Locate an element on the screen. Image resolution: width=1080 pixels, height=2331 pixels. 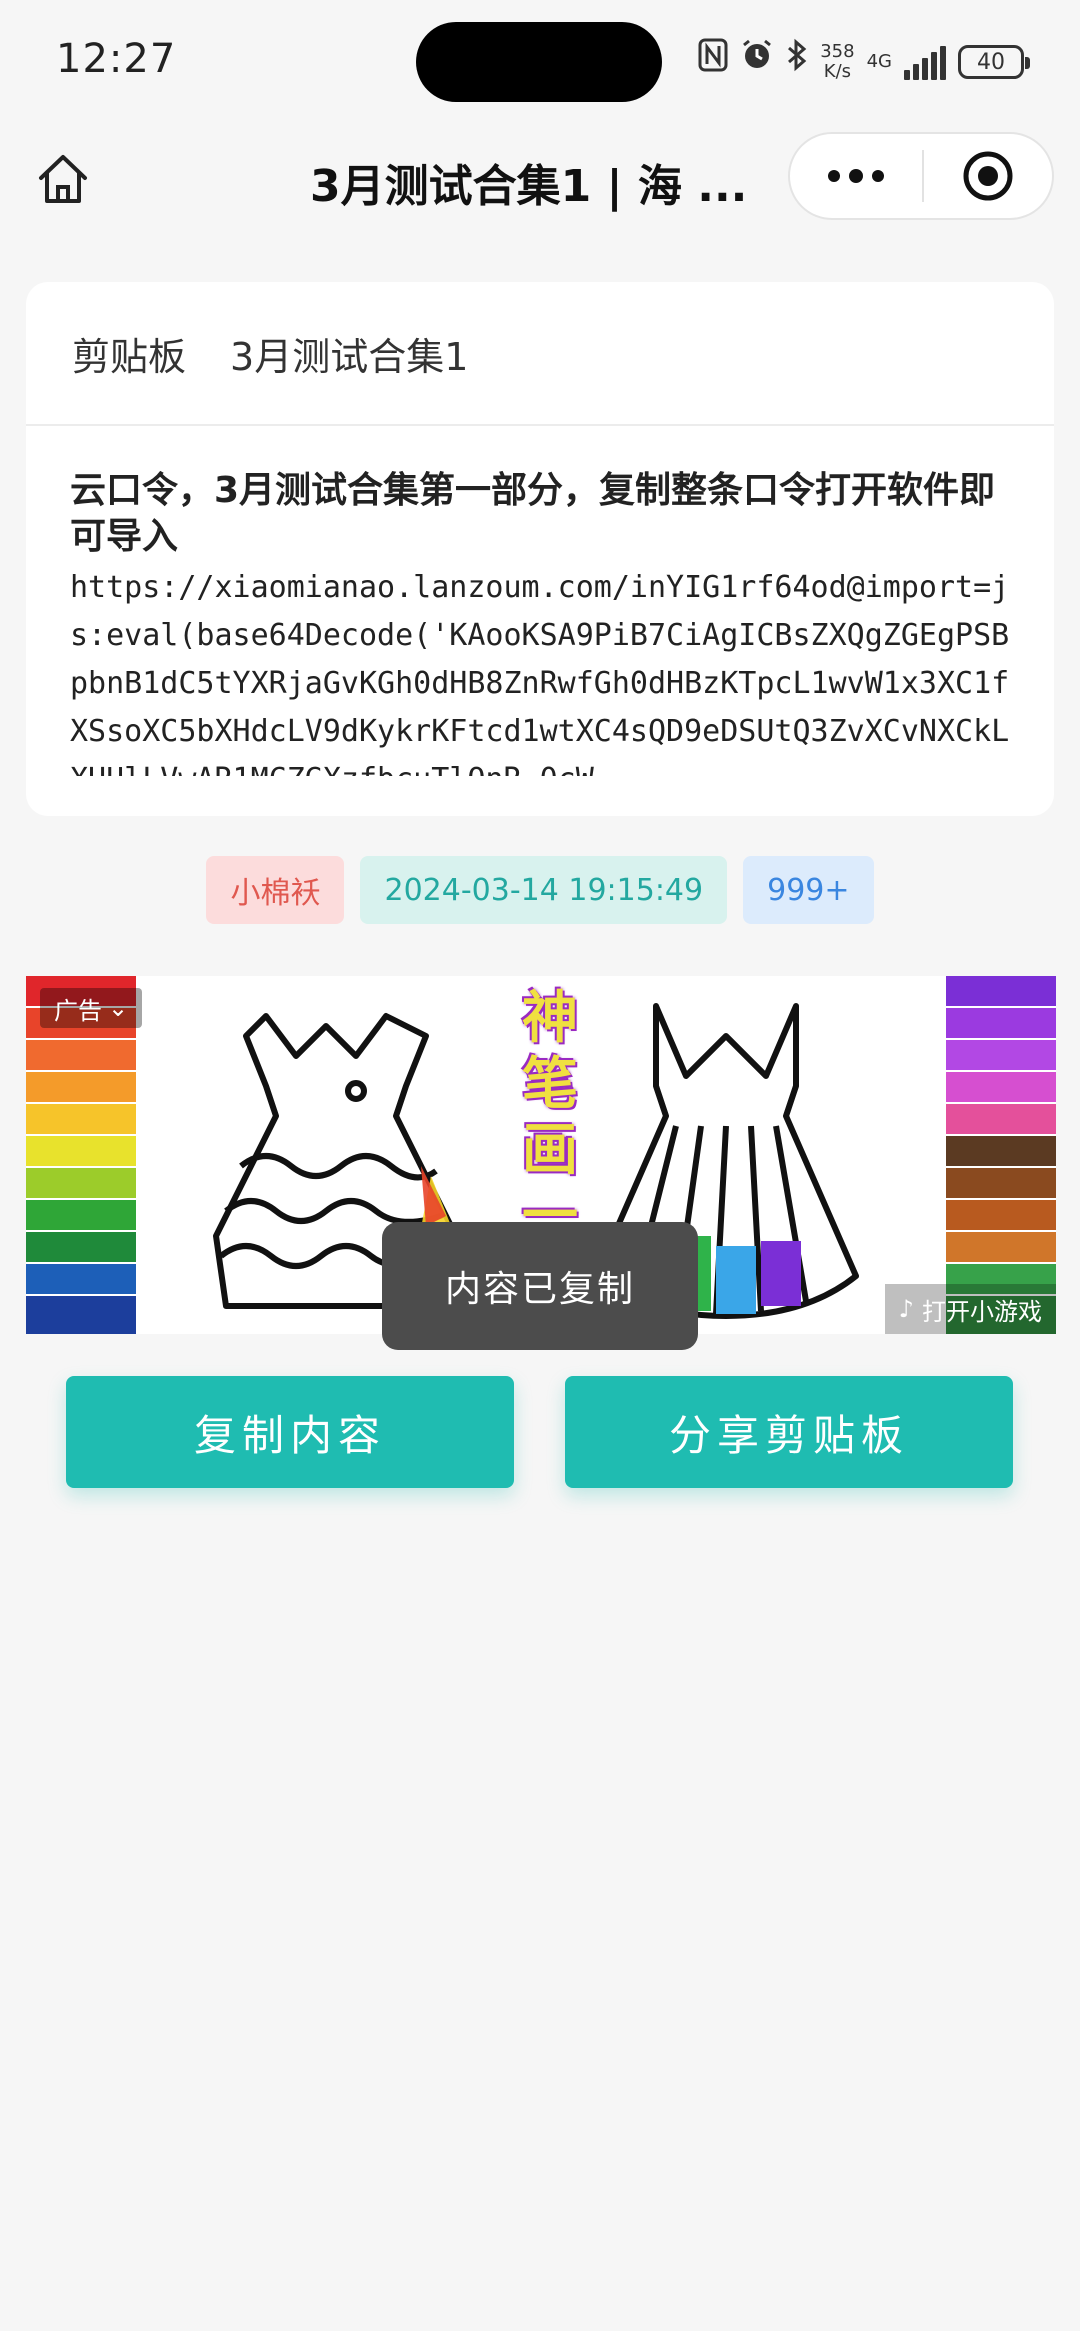
net-speed-value: 358 is located at coordinates (837, 51).